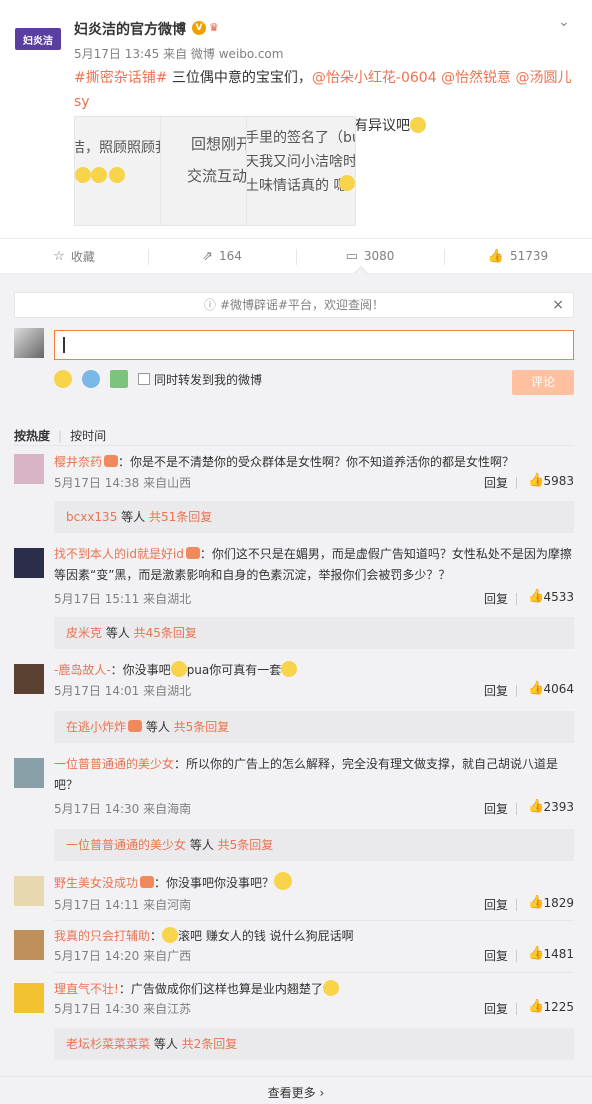  What do you see at coordinates (64, 345) in the screenshot?
I see `text-cursor` at bounding box center [64, 345].